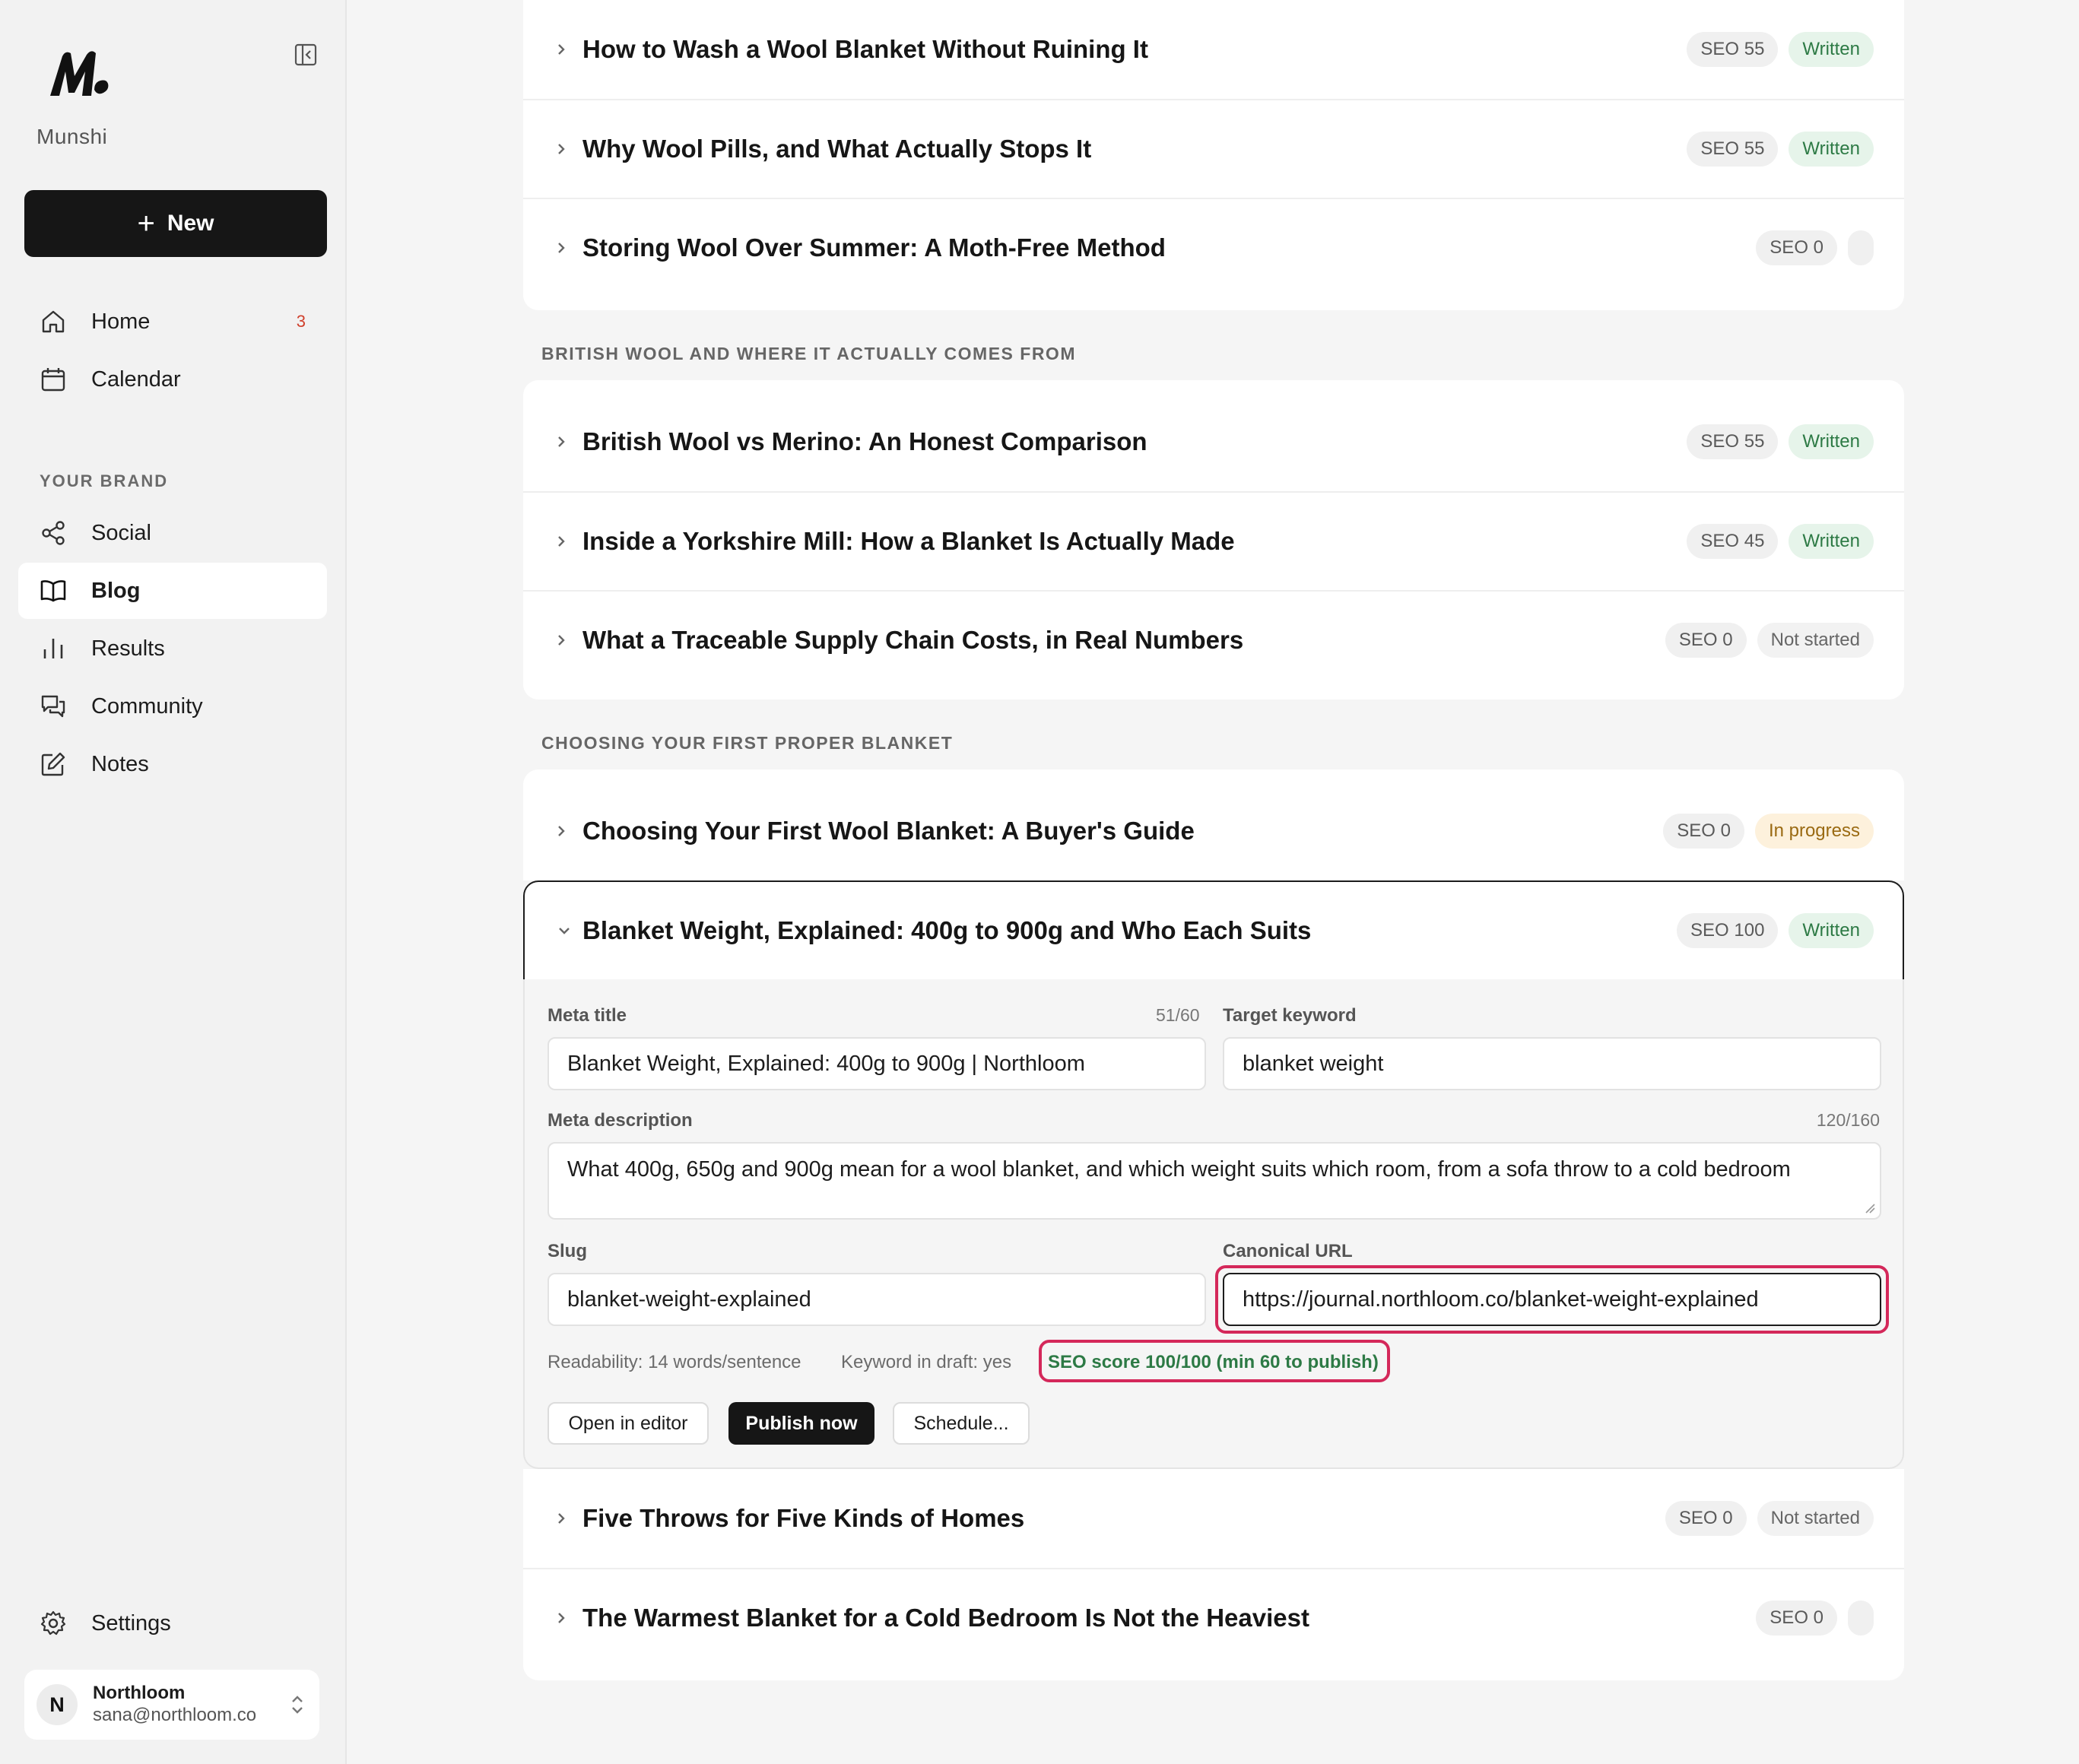  Describe the element at coordinates (1290, 1016) in the screenshot. I see `target-keyword-label: Target keyword` at that location.